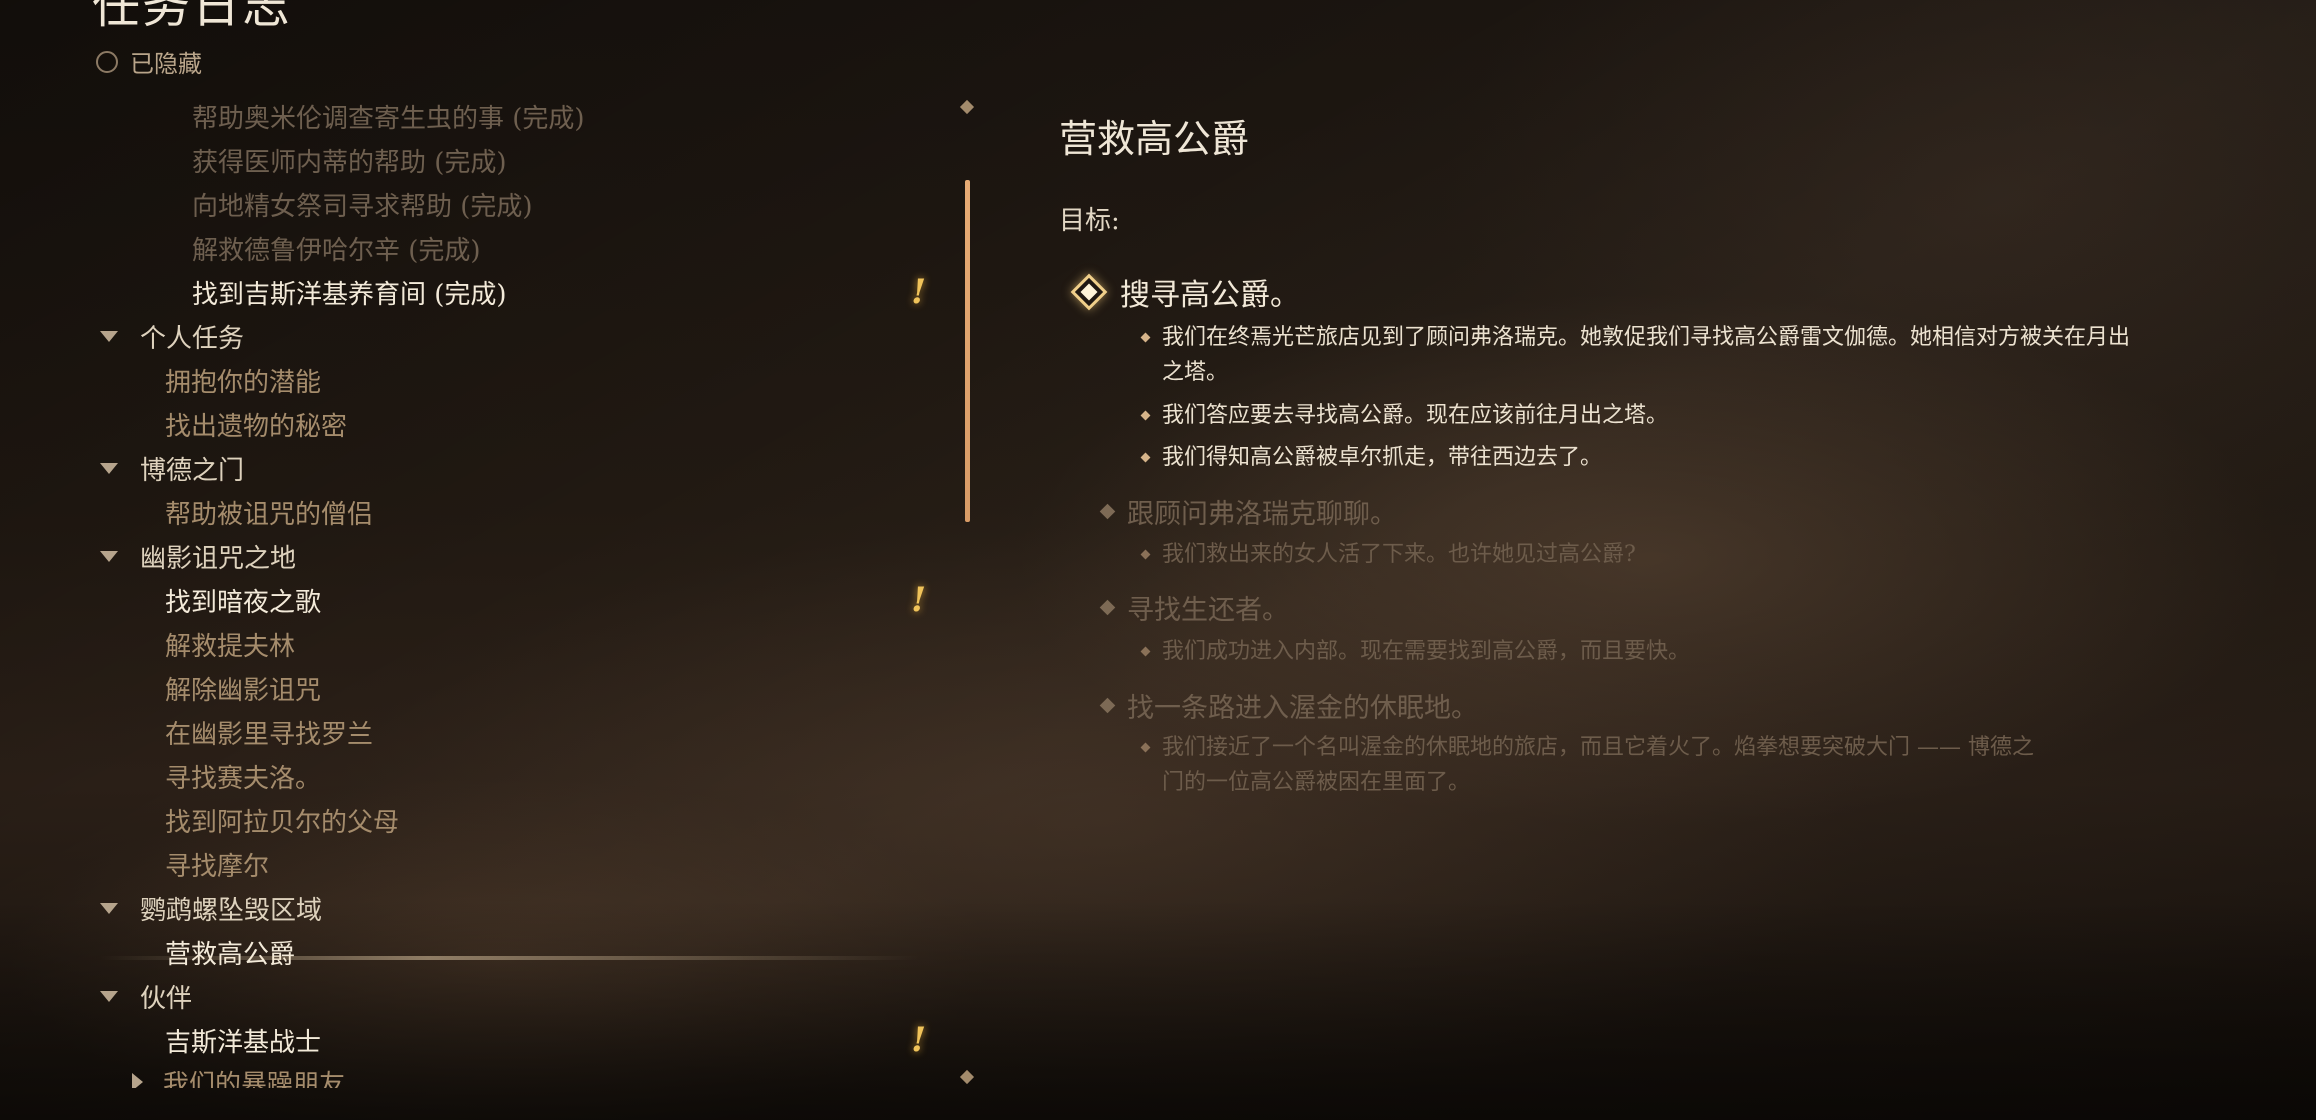  I want to click on category-label: 博德之门, so click(192, 470).